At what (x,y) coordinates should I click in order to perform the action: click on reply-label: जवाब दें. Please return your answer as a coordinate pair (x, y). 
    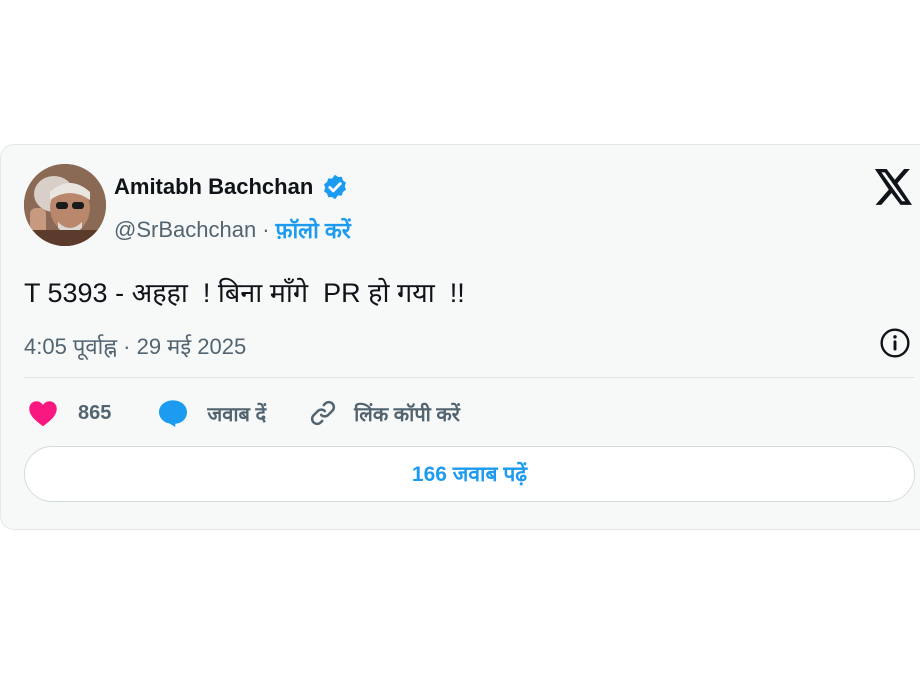
    Looking at the image, I should click on (237, 414).